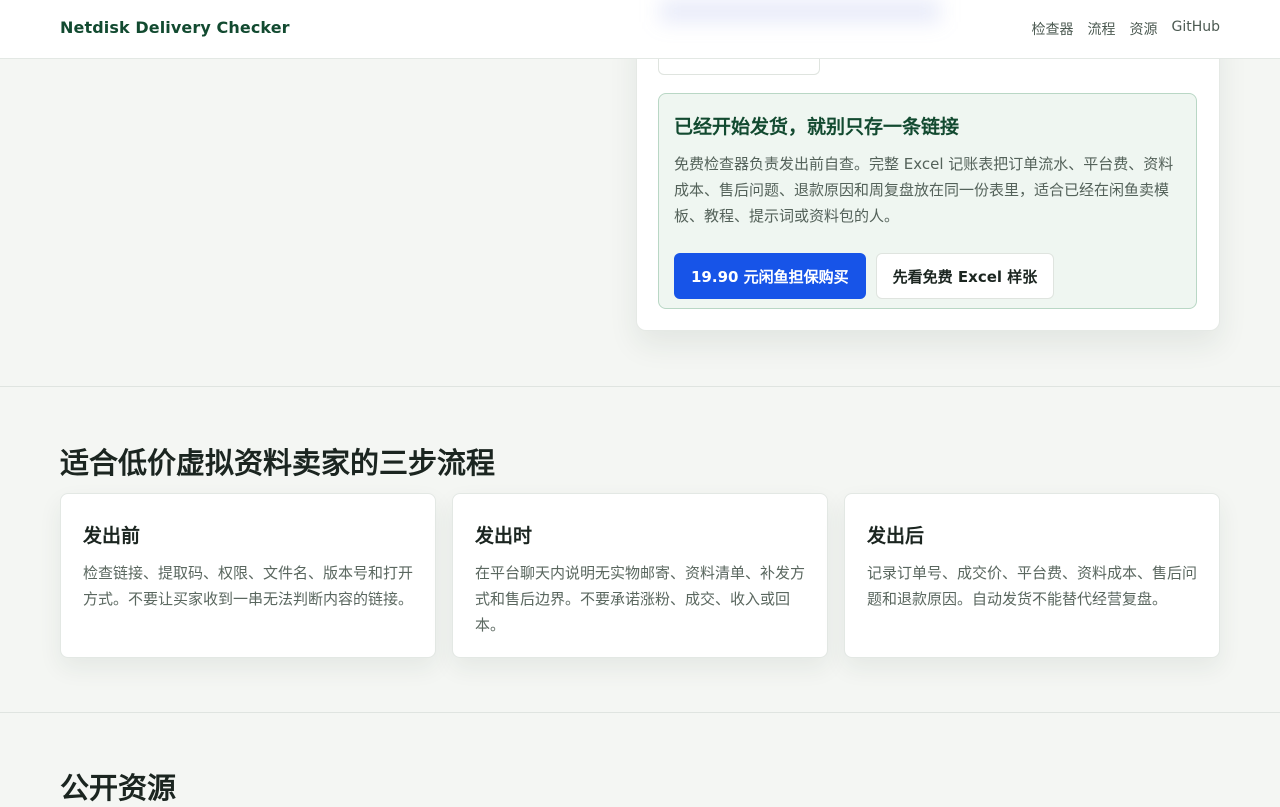 The height and width of the screenshot is (807, 1280). Describe the element at coordinates (1143, 29) in the screenshot. I see `nav-link-resources: 资源` at that location.